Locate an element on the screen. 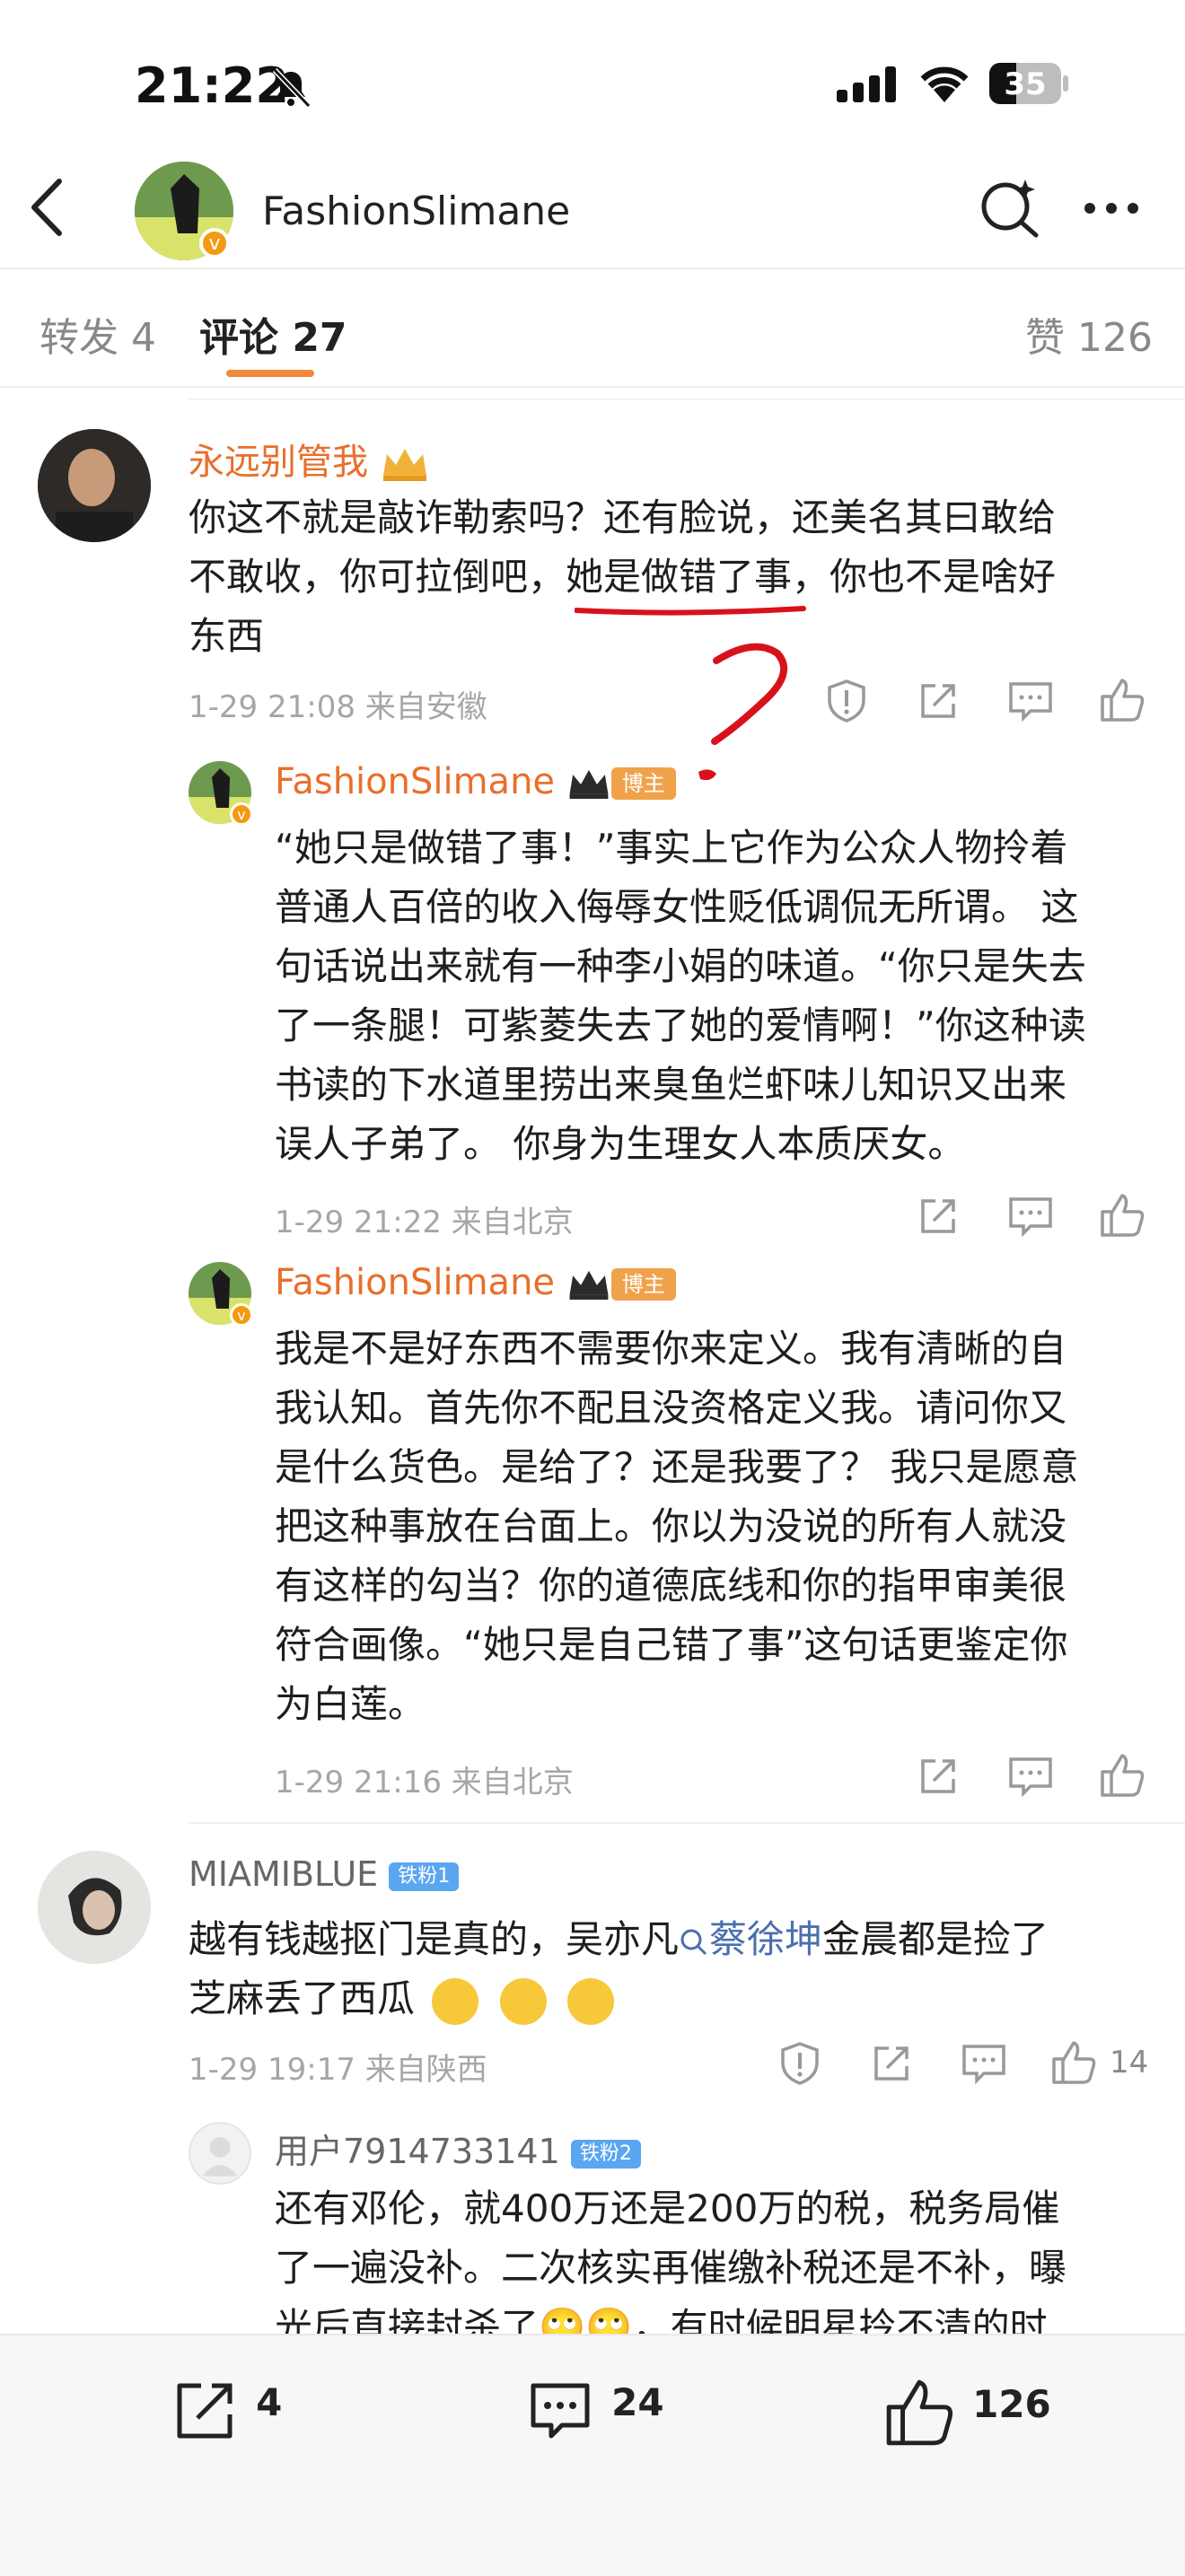 The height and width of the screenshot is (2576, 1185). repost-button: 4 is located at coordinates (226, 2411).